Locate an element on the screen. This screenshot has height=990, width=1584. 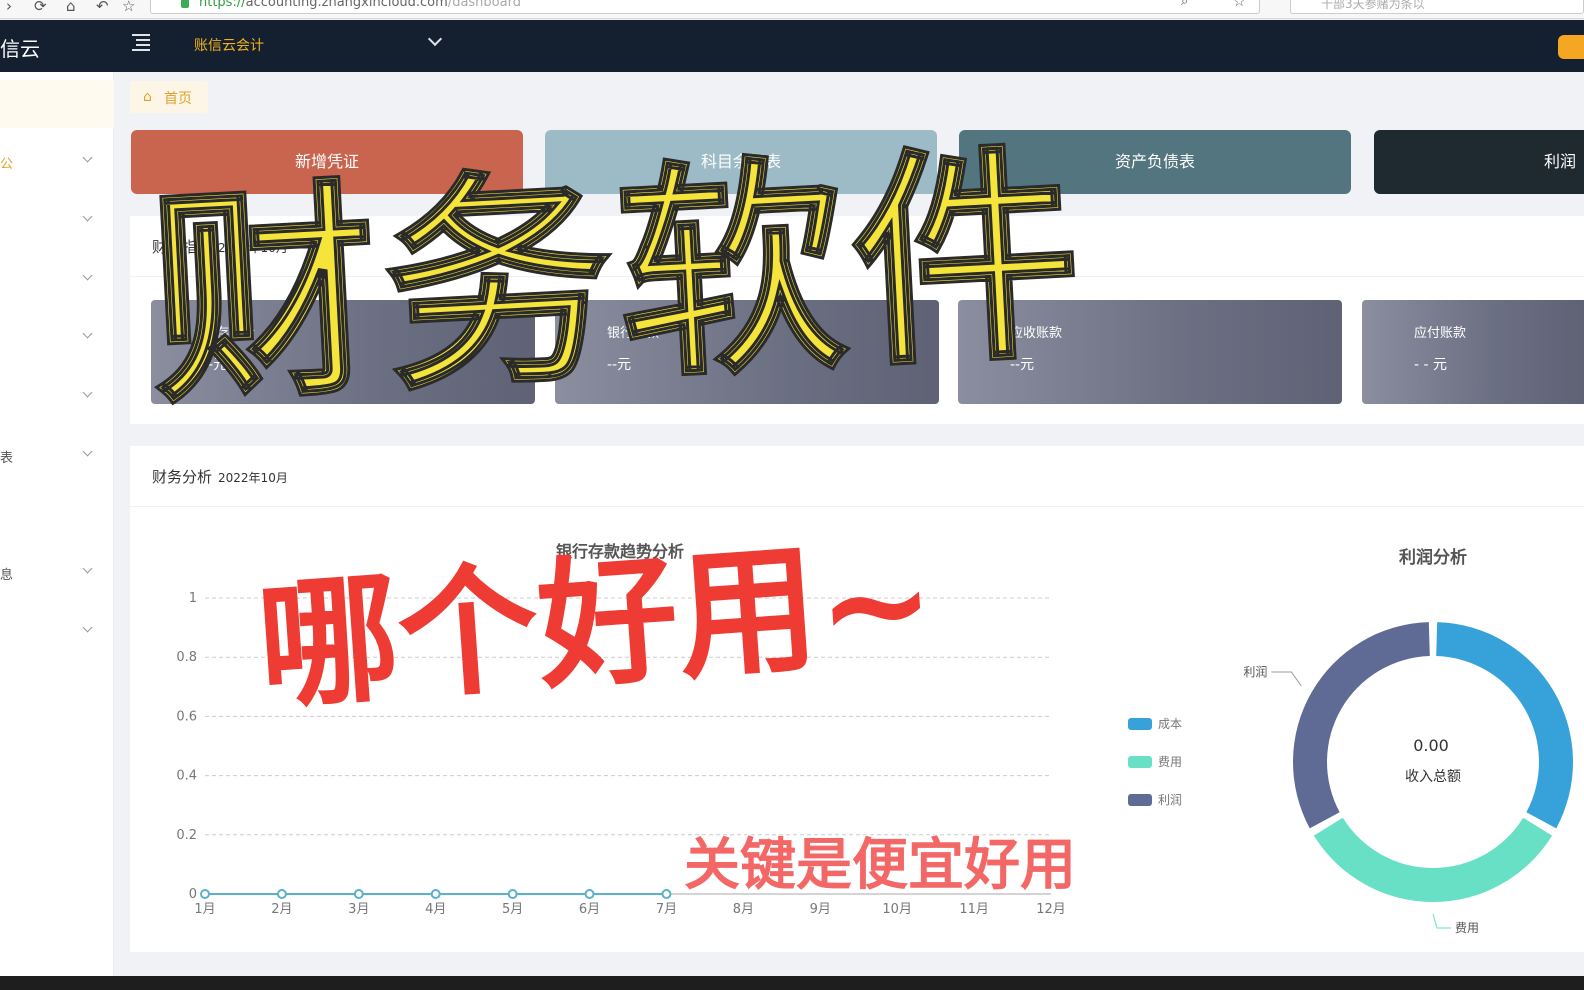
x-tick-label: 1月 is located at coordinates (204, 909).